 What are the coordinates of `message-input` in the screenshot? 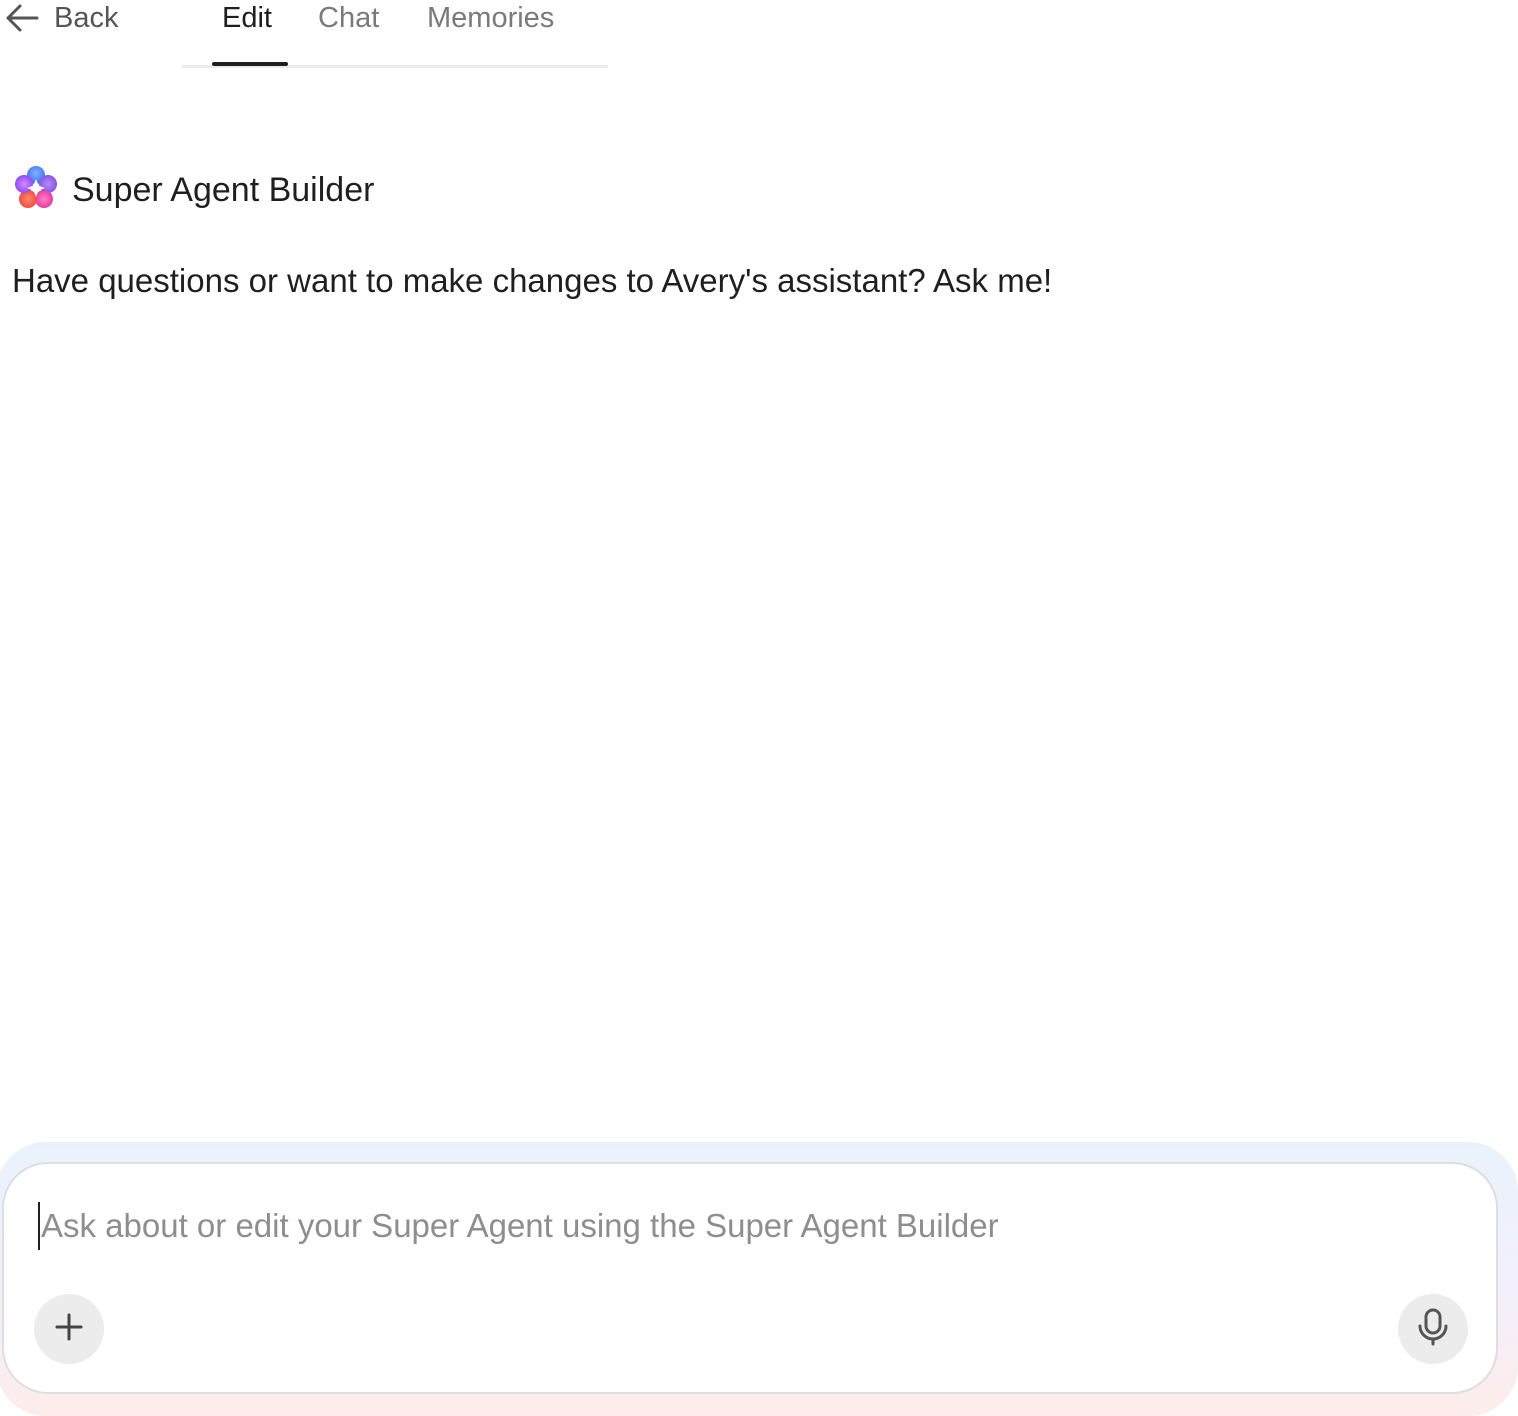 It's located at (738, 1226).